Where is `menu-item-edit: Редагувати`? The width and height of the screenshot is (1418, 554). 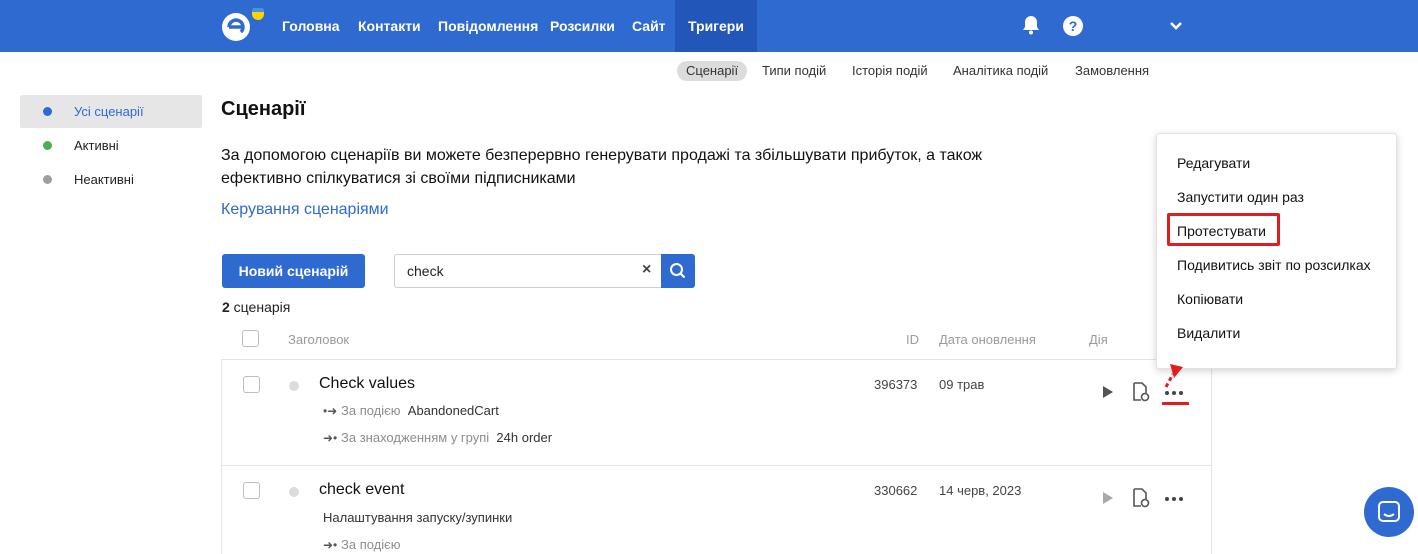
menu-item-edit: Редагувати is located at coordinates (1213, 163).